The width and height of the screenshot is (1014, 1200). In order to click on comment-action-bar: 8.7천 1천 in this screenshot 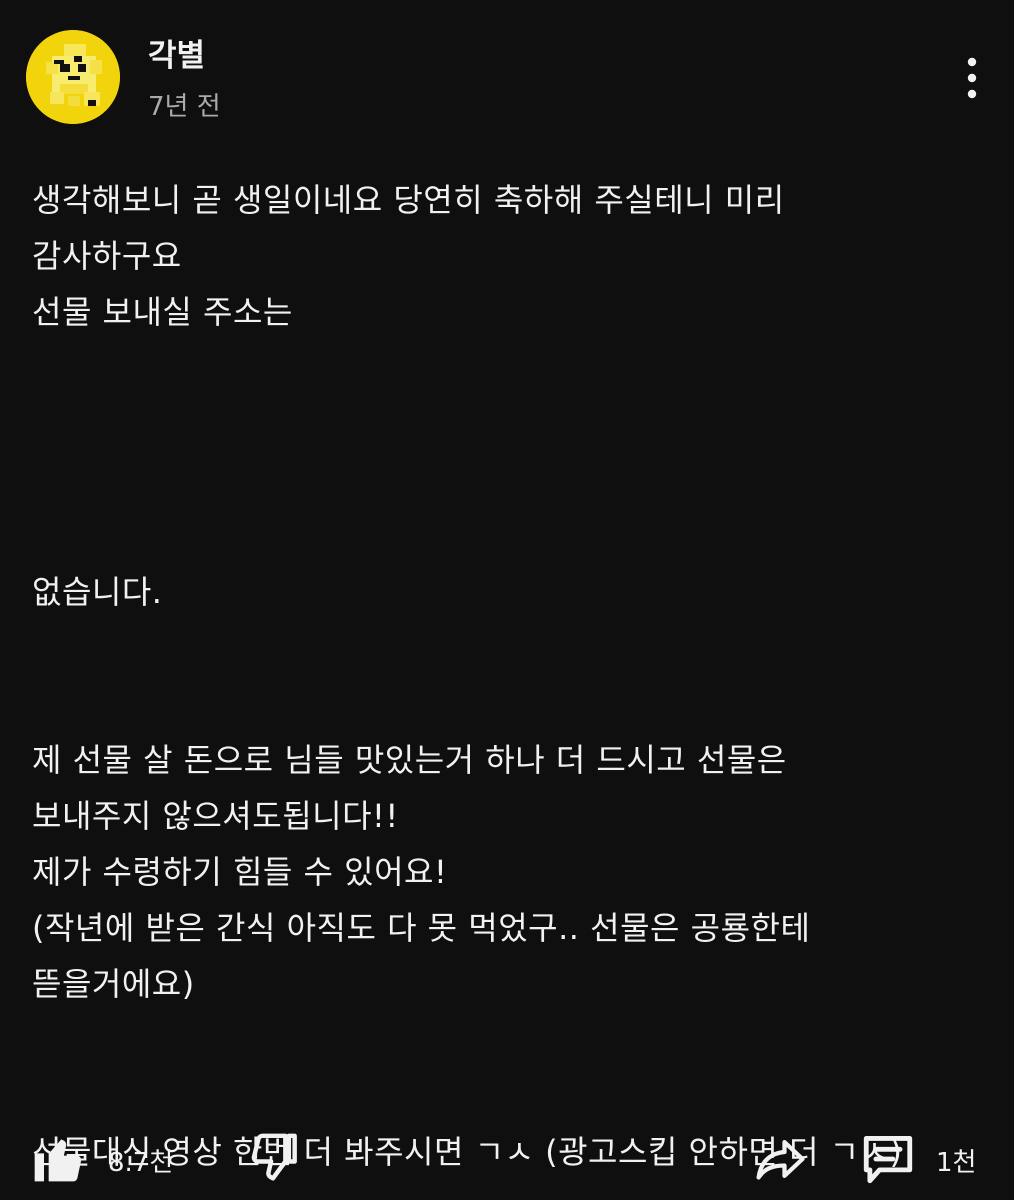, I will do `click(507, 1160)`.